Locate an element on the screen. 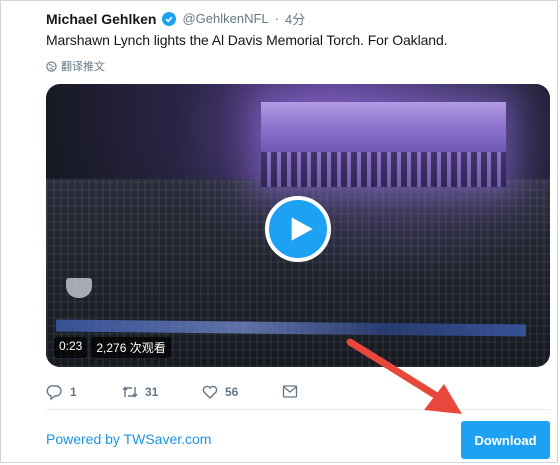 The width and height of the screenshot is (560, 465). tweet-header: Michael Gehlken @GehlkenNFL · 4分 is located at coordinates (175, 18).